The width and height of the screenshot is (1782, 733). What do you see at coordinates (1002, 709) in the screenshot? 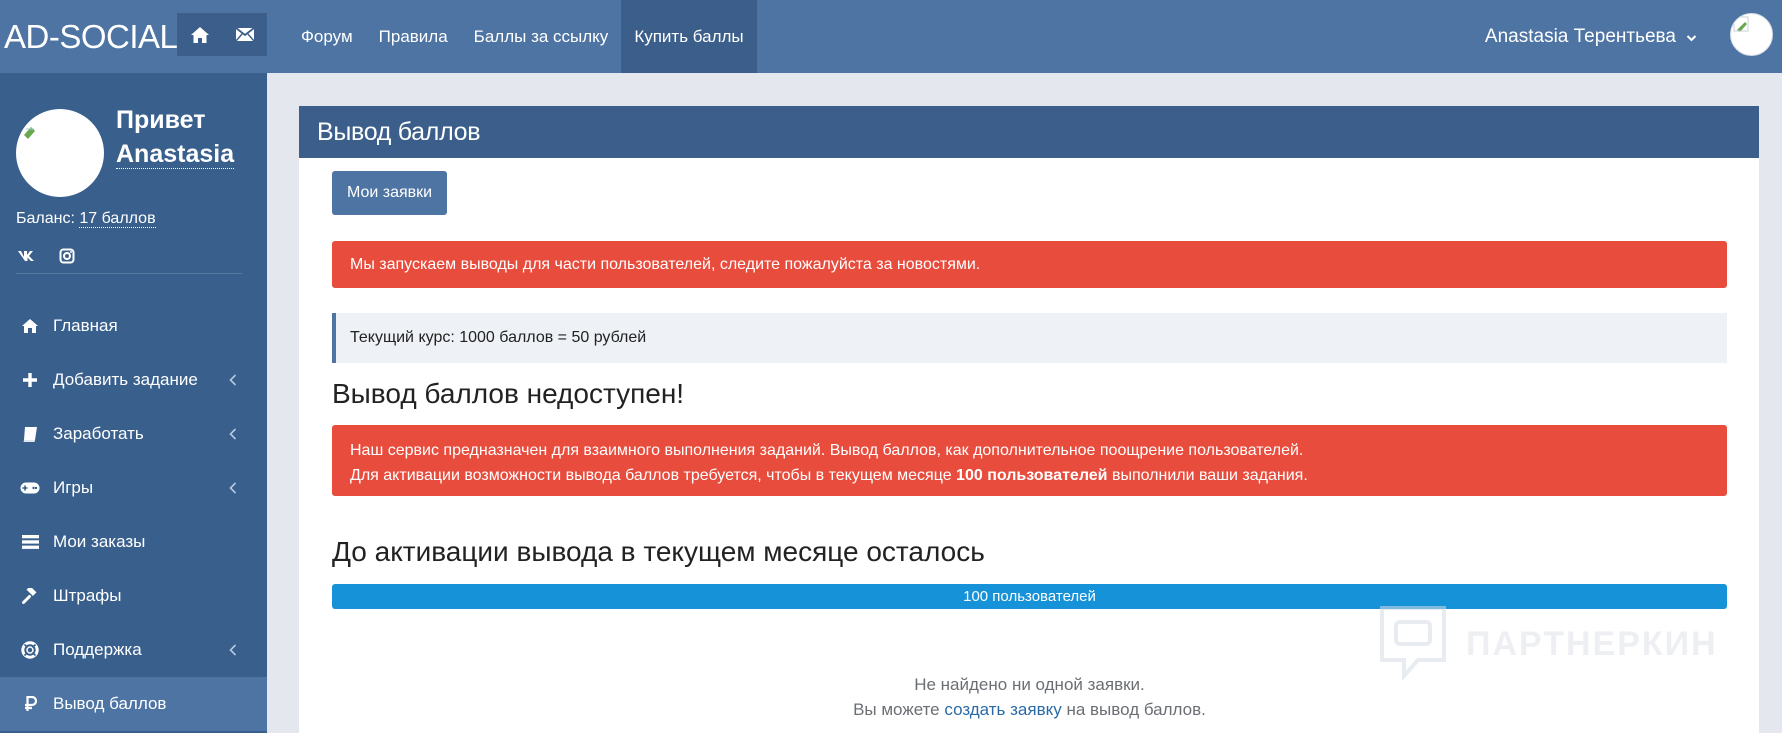
I see `create-request-link: создать заявку` at bounding box center [1002, 709].